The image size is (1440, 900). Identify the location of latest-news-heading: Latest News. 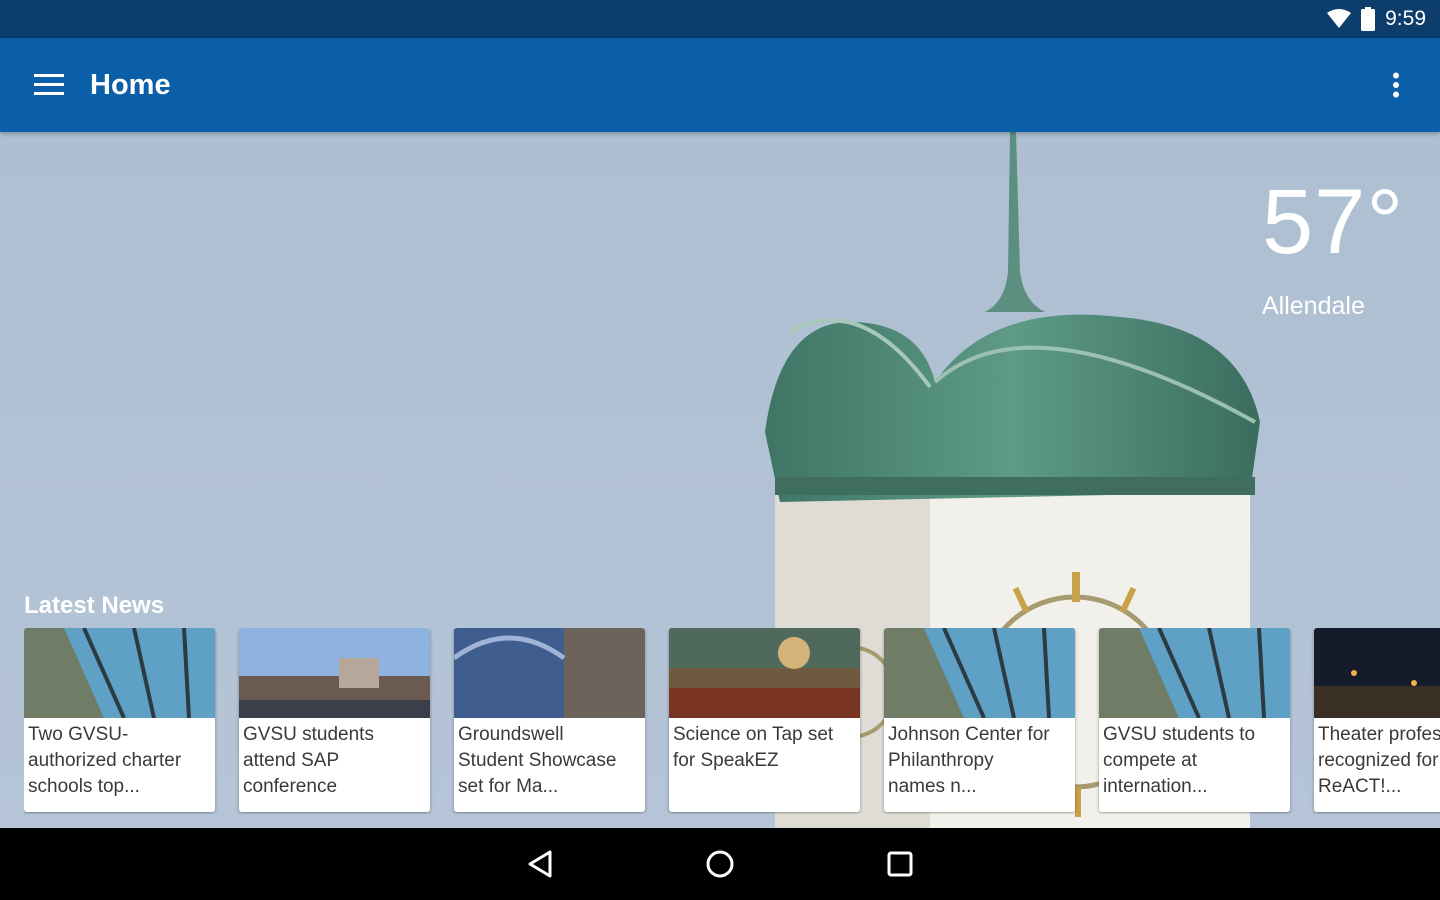
(94, 605).